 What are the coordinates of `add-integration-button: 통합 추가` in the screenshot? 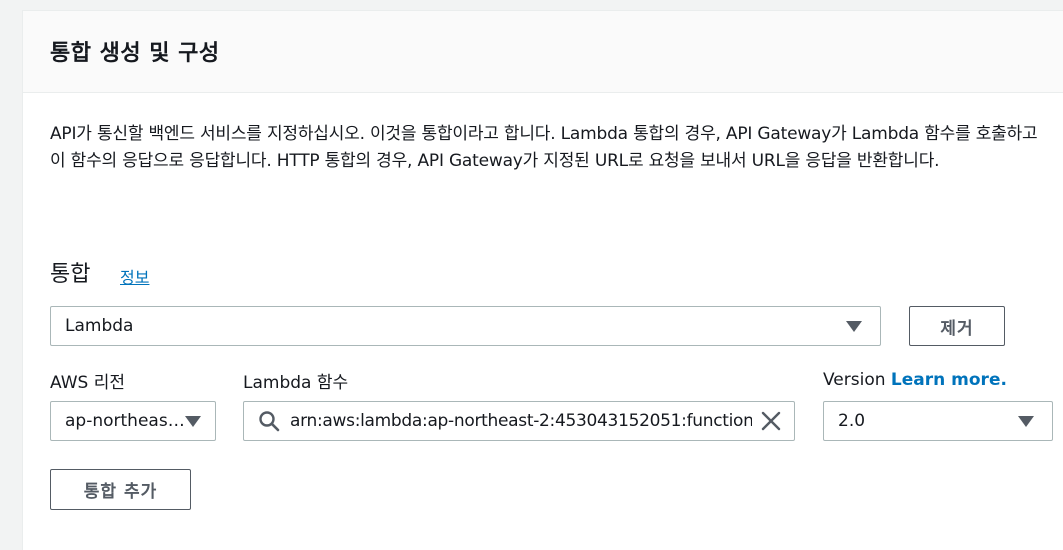 It's located at (120, 489).